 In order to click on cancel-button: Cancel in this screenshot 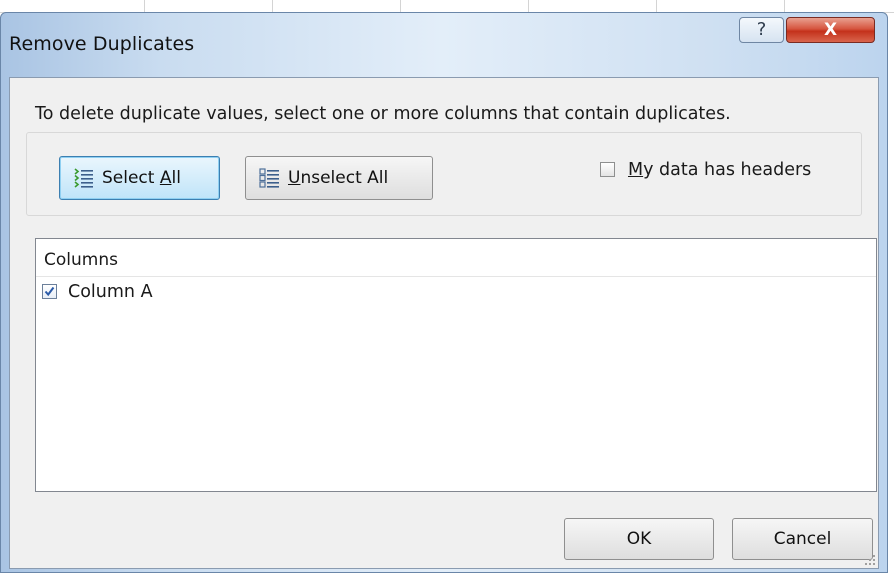, I will do `click(802, 539)`.